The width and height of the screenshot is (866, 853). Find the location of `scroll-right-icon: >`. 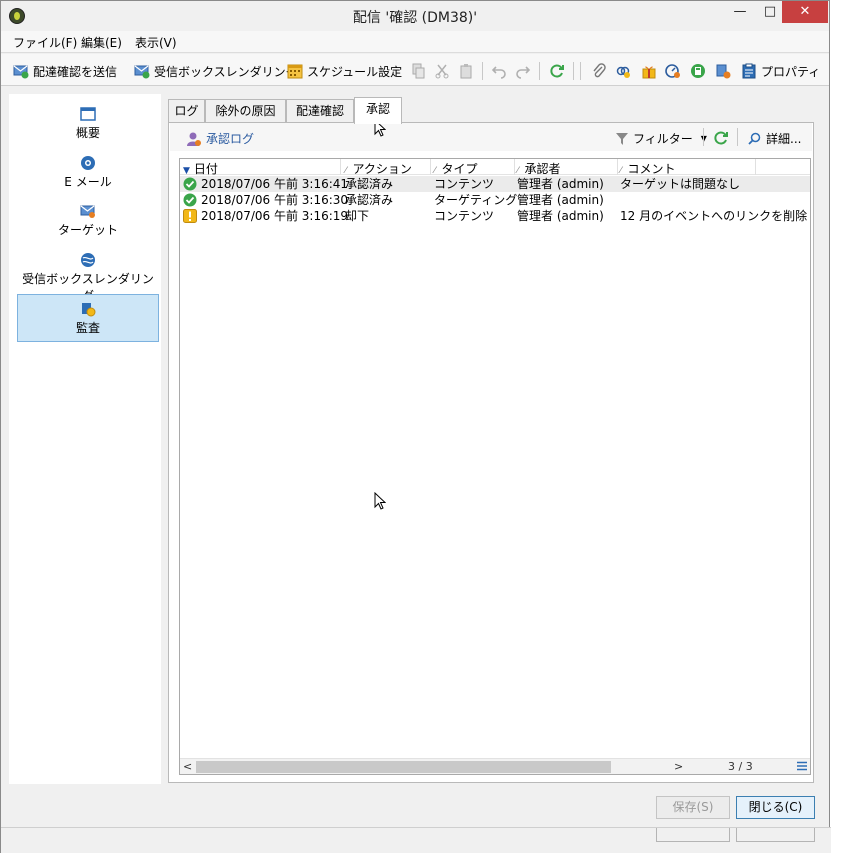

scroll-right-icon: > is located at coordinates (678, 767).